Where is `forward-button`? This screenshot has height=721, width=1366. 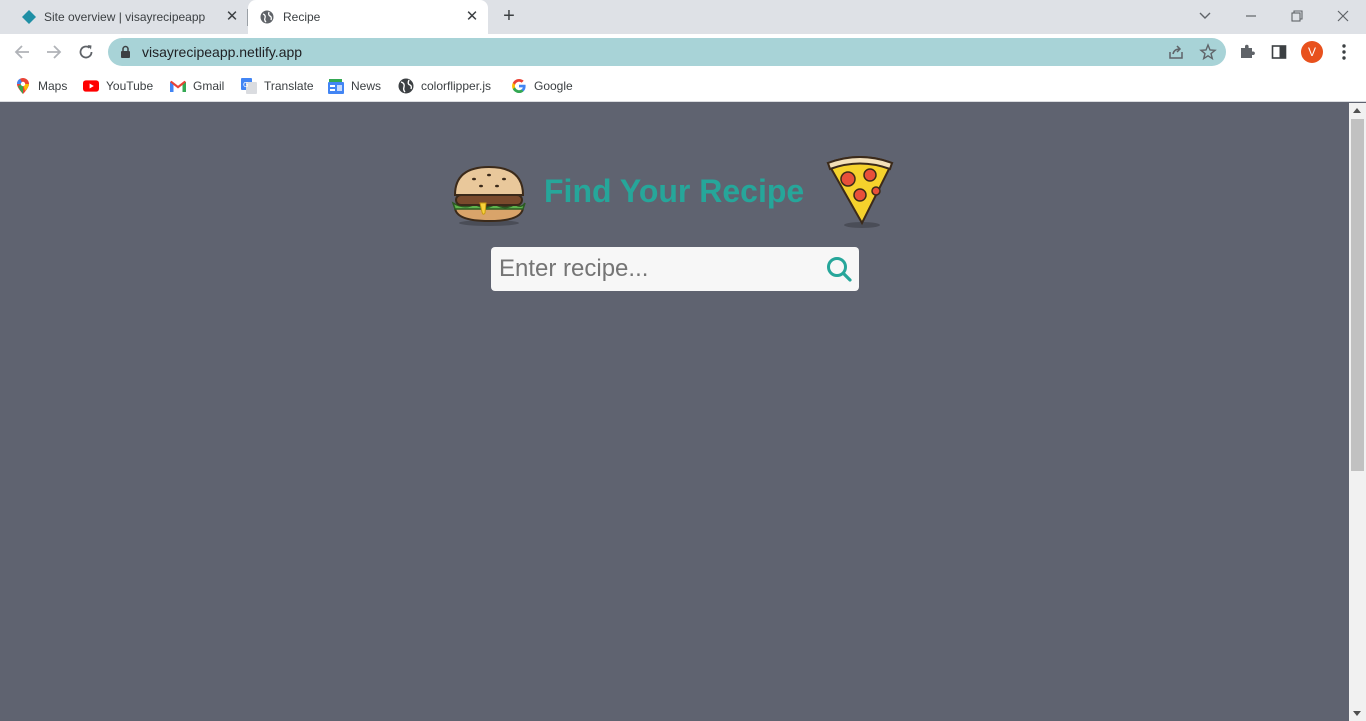
forward-button is located at coordinates (54, 52).